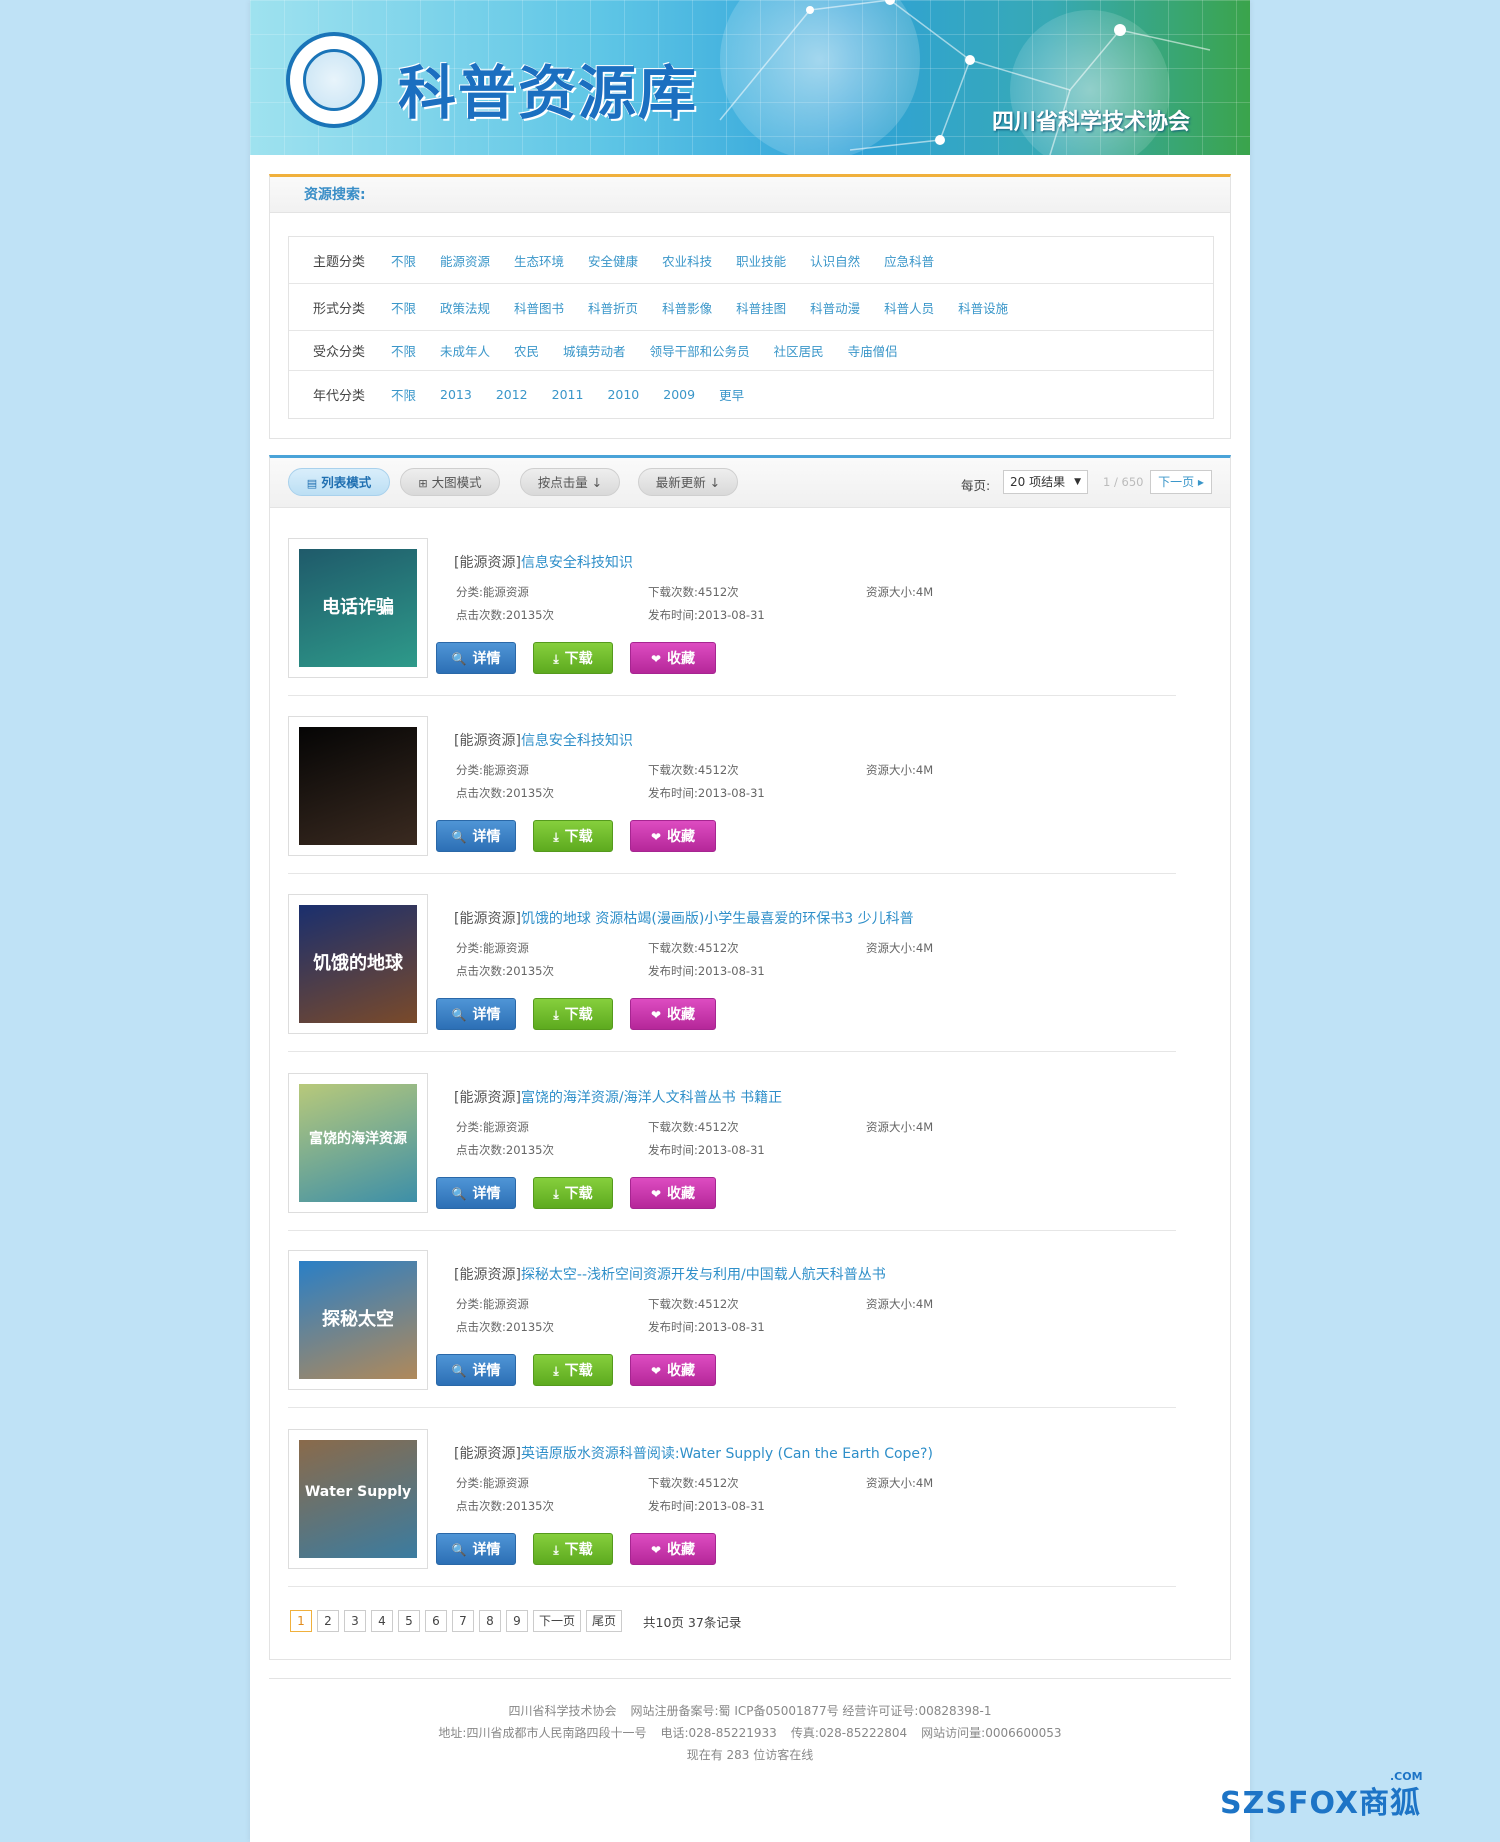 Image resolution: width=1500 pixels, height=1842 pixels. I want to click on filter-option: 科普动漫, so click(835, 307).